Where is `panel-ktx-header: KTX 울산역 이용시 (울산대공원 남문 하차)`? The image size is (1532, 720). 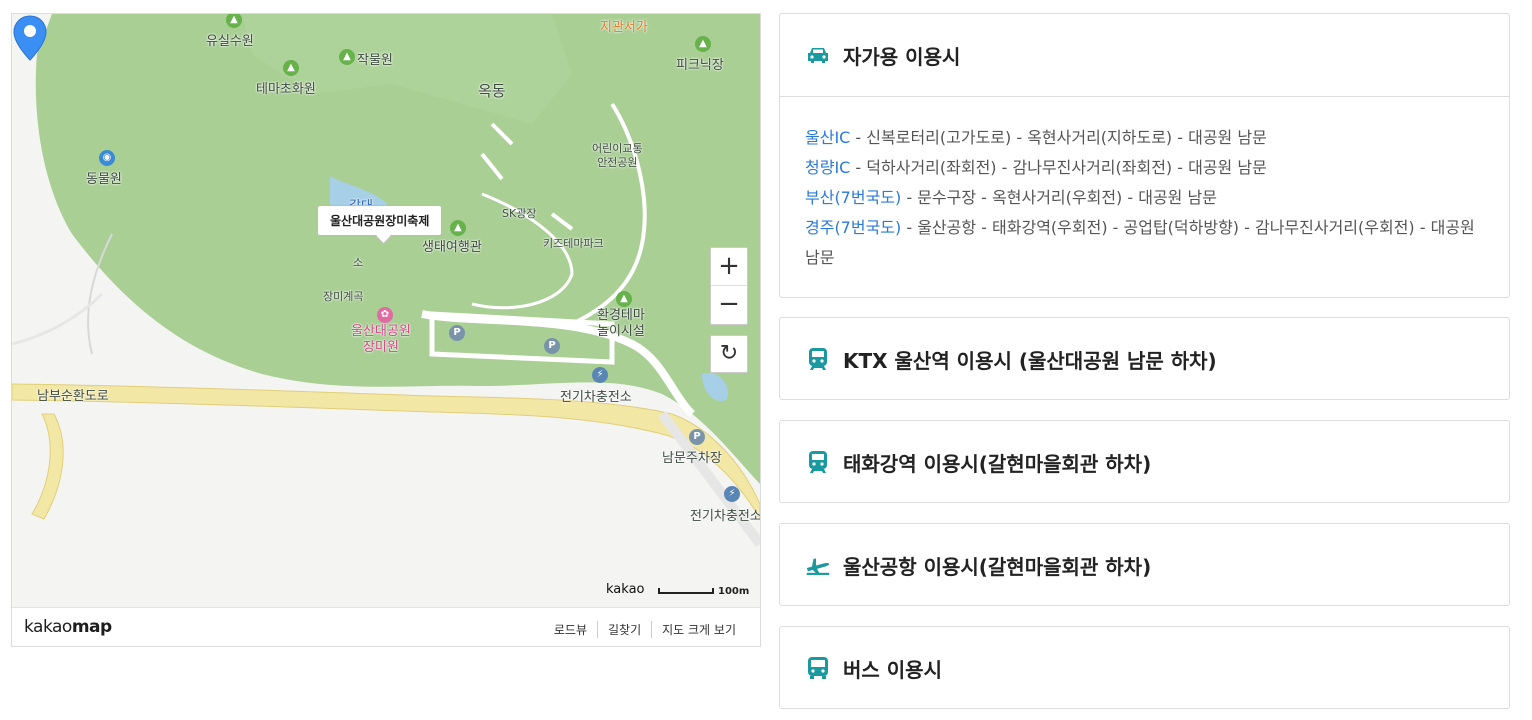
panel-ktx-header: KTX 울산역 이용시 (울산대공원 남문 하차) is located at coordinates (1144, 359).